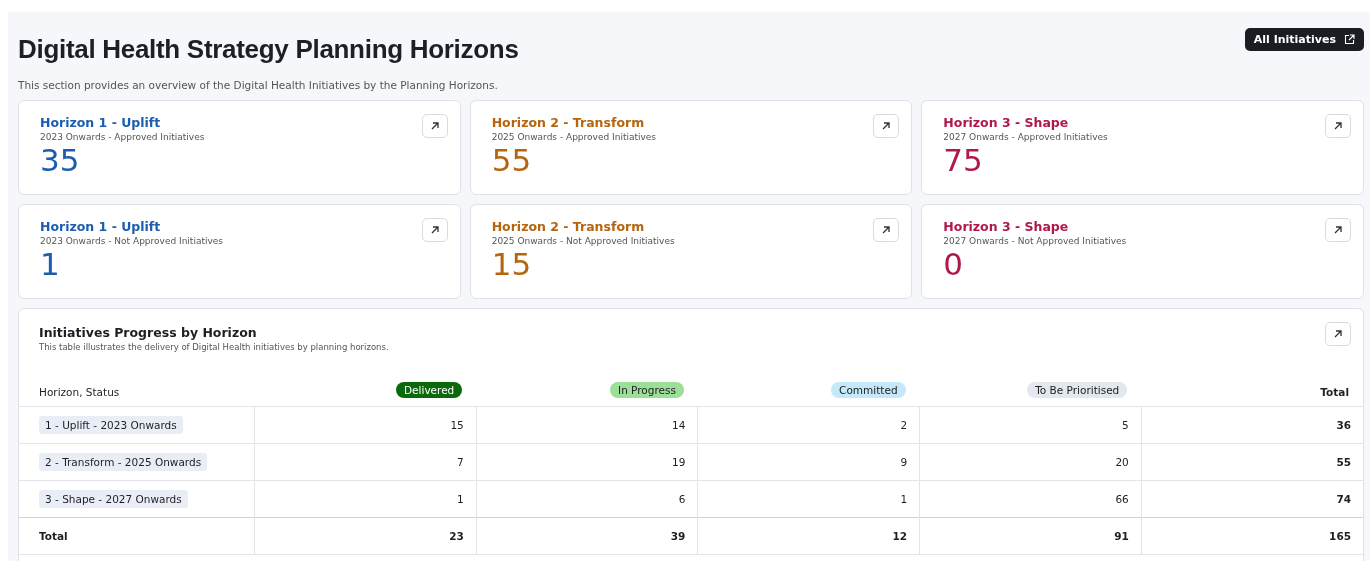  Describe the element at coordinates (512, 264) in the screenshot. I see `card-value: 15` at that location.